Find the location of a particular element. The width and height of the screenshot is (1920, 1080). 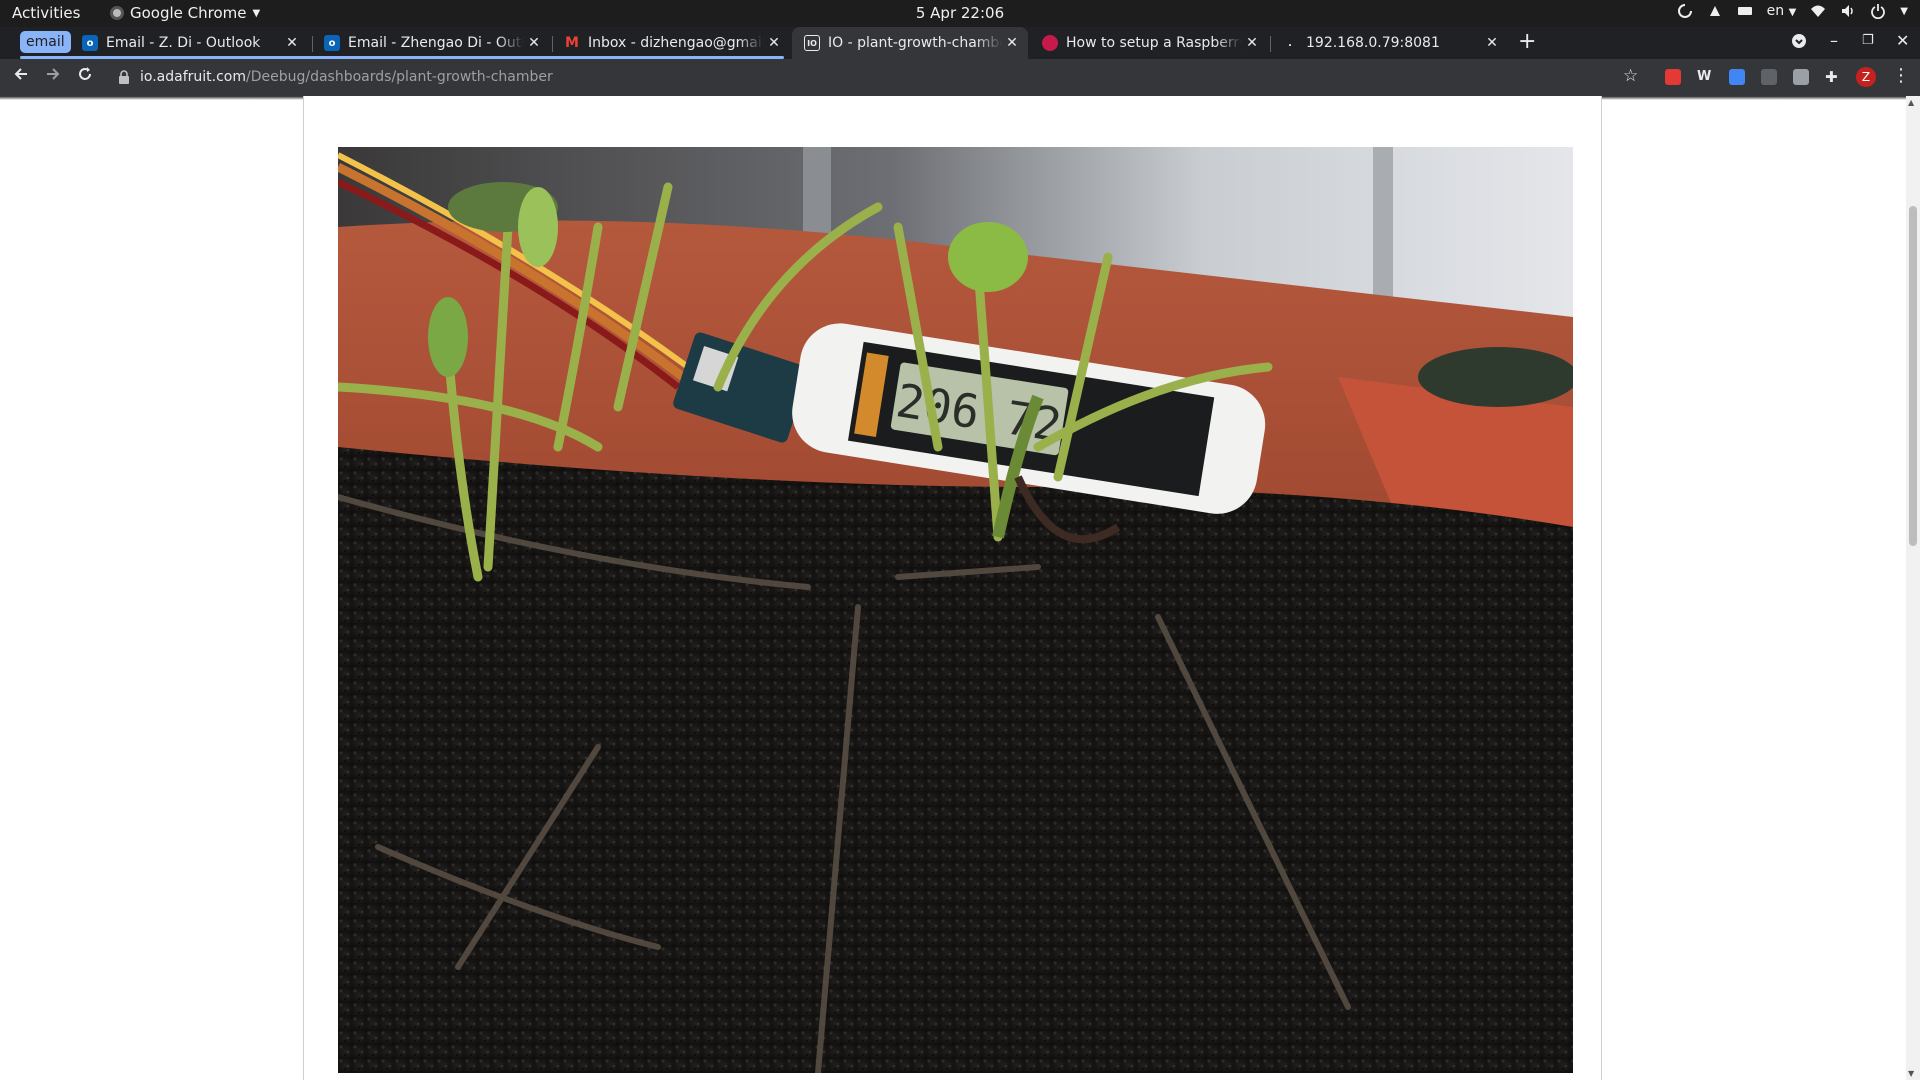

restore-button: ❐ is located at coordinates (1868, 40).